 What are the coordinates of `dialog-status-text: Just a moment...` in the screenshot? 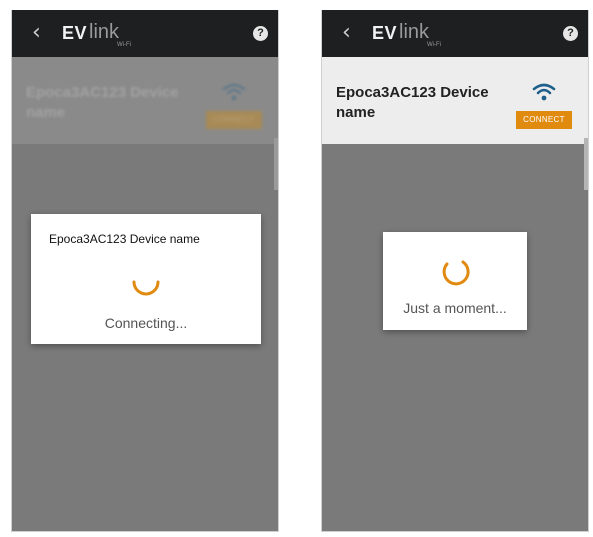 It's located at (455, 308).